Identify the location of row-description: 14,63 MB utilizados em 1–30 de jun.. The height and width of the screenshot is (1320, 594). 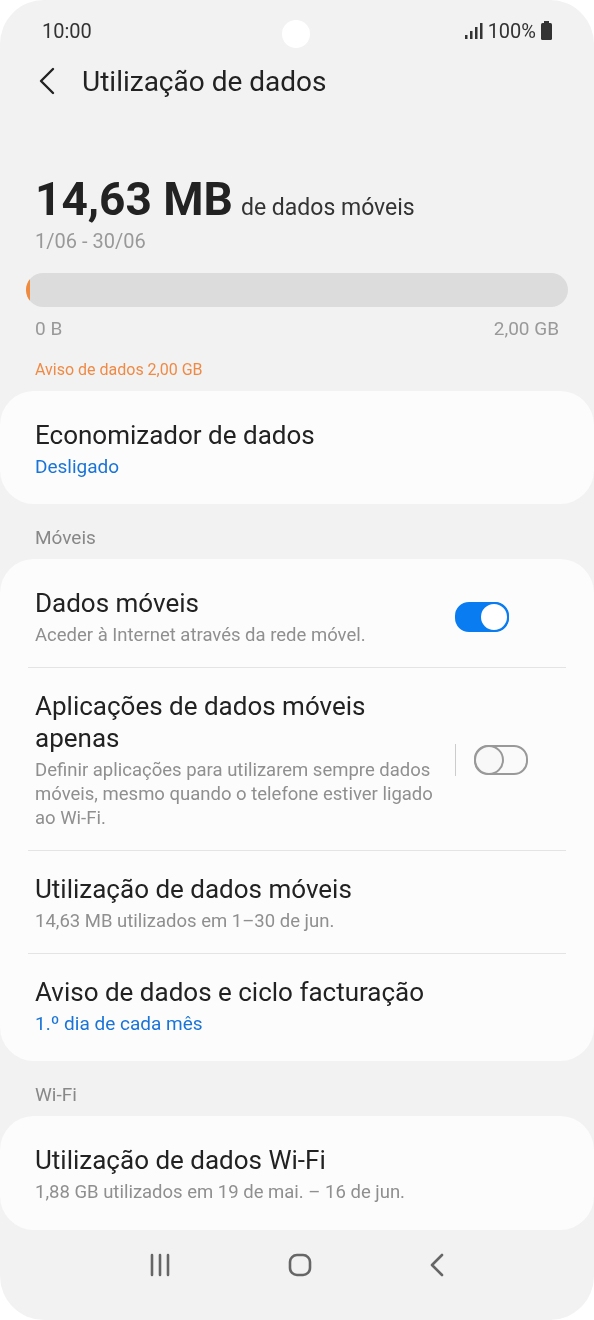
(185, 920).